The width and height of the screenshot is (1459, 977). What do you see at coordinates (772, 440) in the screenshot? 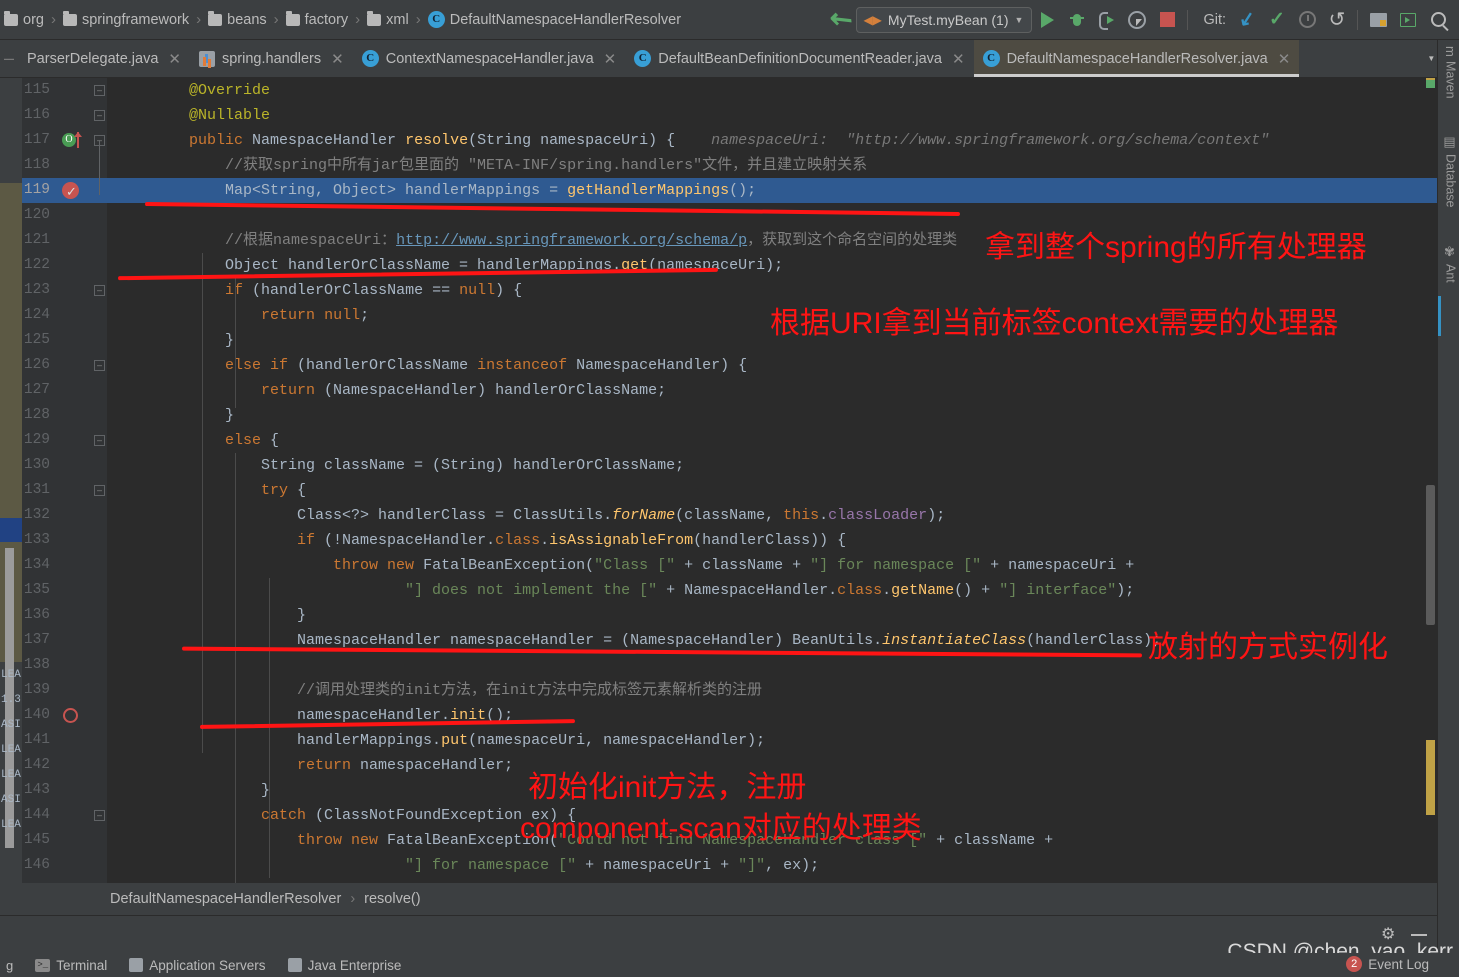
I see `code-line-129: else {` at bounding box center [772, 440].